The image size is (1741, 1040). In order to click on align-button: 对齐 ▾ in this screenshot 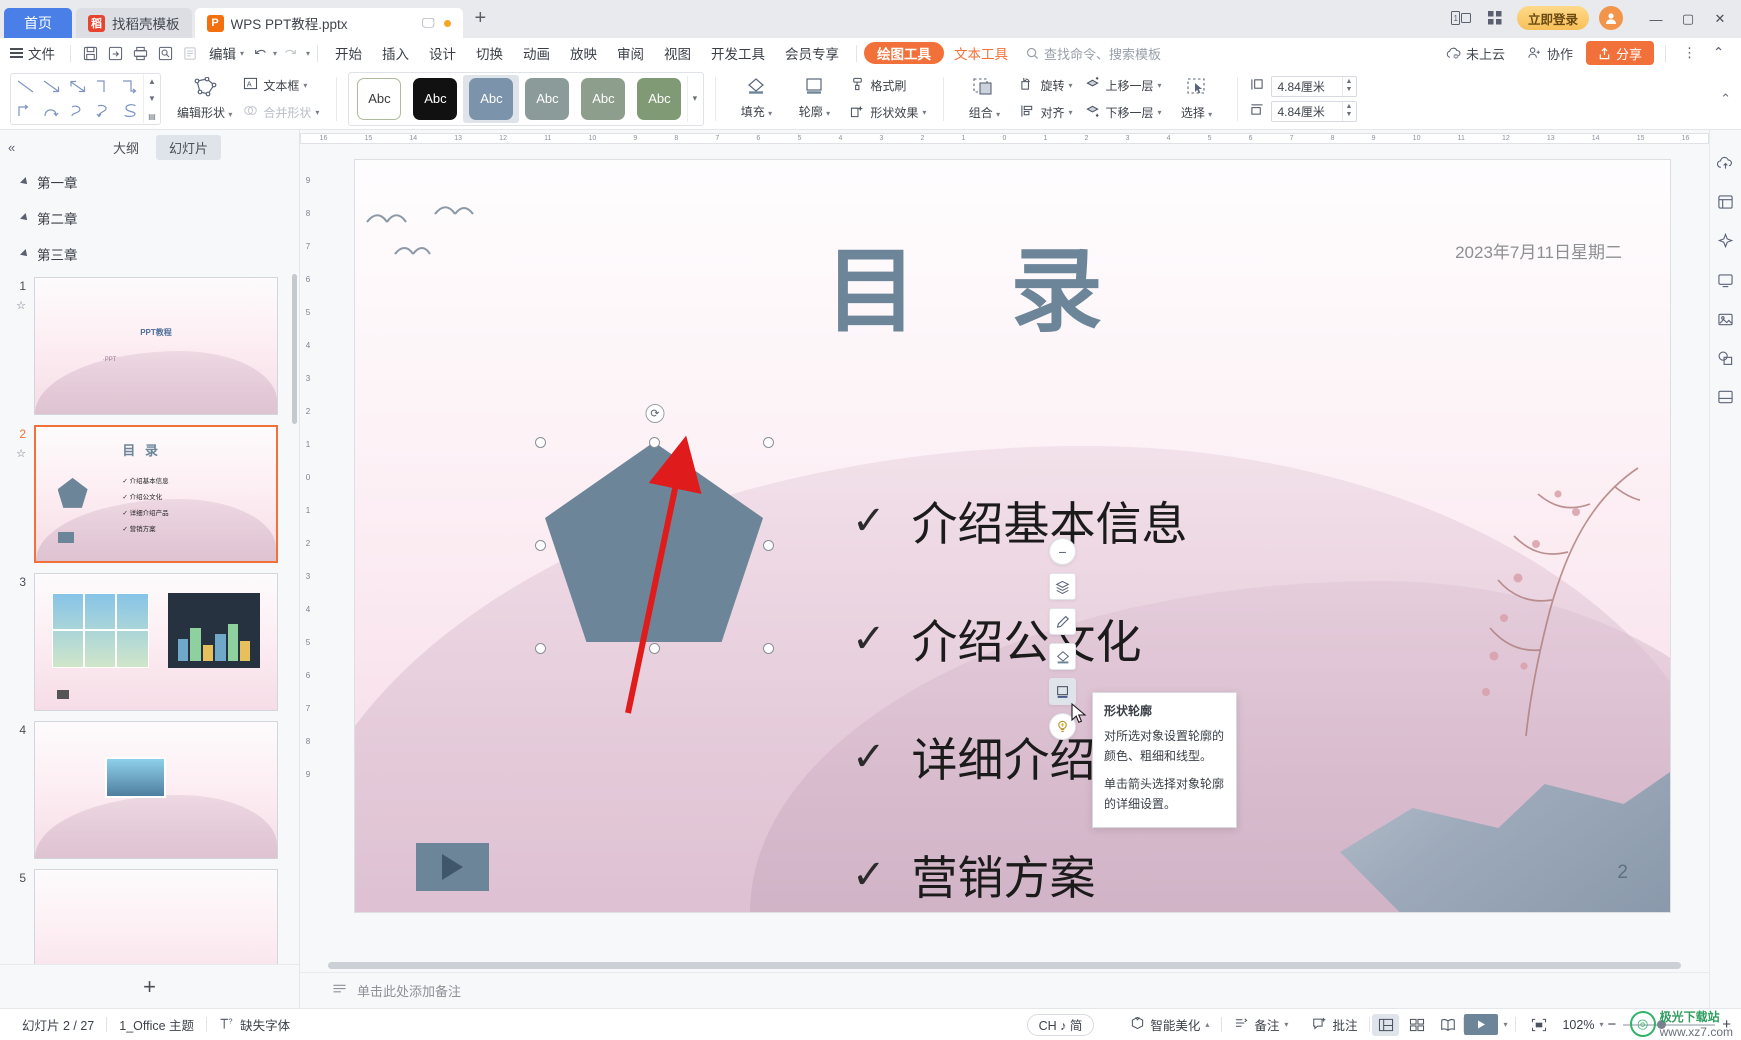, I will do `click(1045, 112)`.